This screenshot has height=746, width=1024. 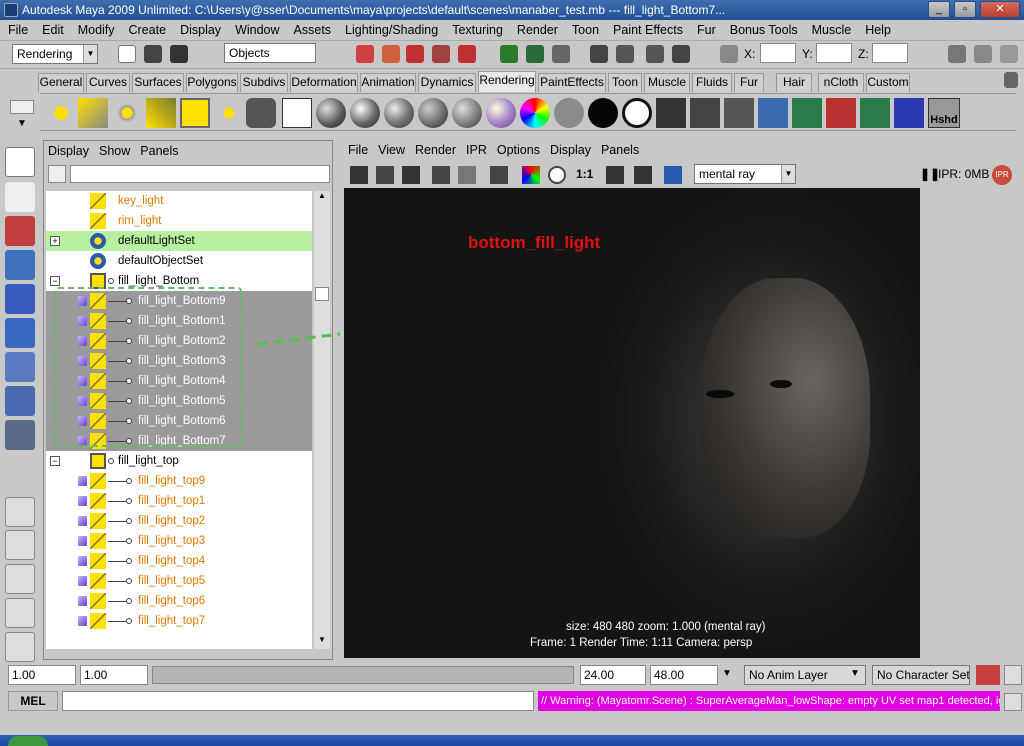 What do you see at coordinates (712, 82) in the screenshot?
I see `shelf-tab-fluids: Fluids` at bounding box center [712, 82].